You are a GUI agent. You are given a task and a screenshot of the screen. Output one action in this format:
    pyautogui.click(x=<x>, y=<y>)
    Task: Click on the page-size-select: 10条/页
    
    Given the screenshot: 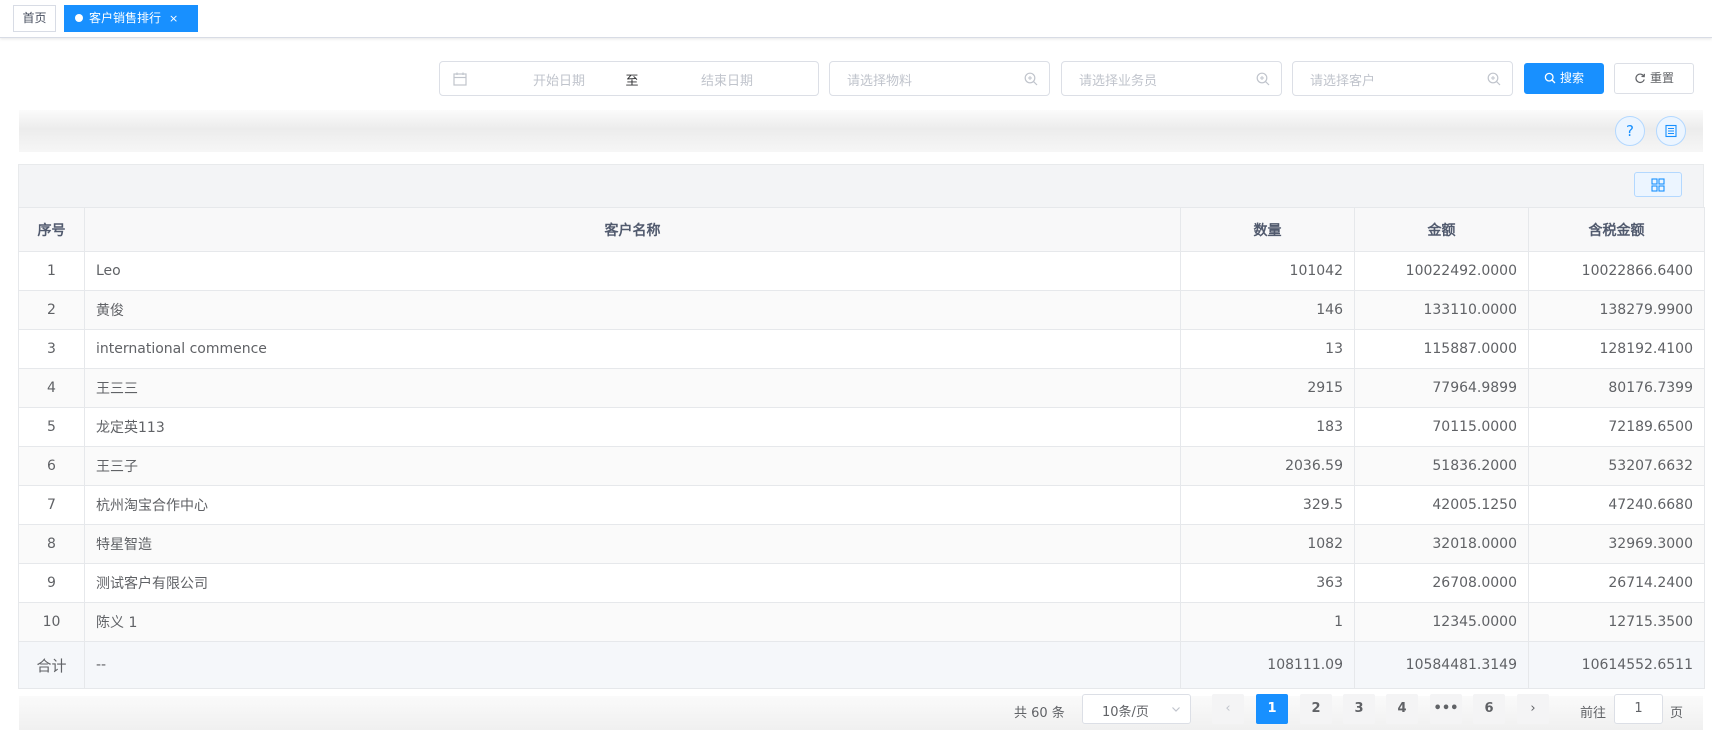 What is the action you would take?
    pyautogui.click(x=1136, y=709)
    